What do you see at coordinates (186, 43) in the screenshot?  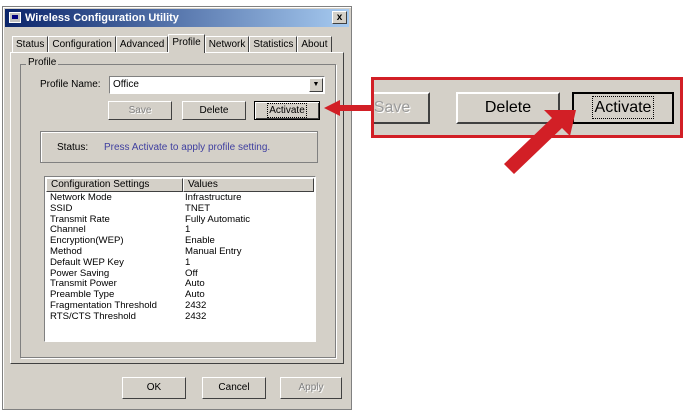 I see `tab-profile: Profile` at bounding box center [186, 43].